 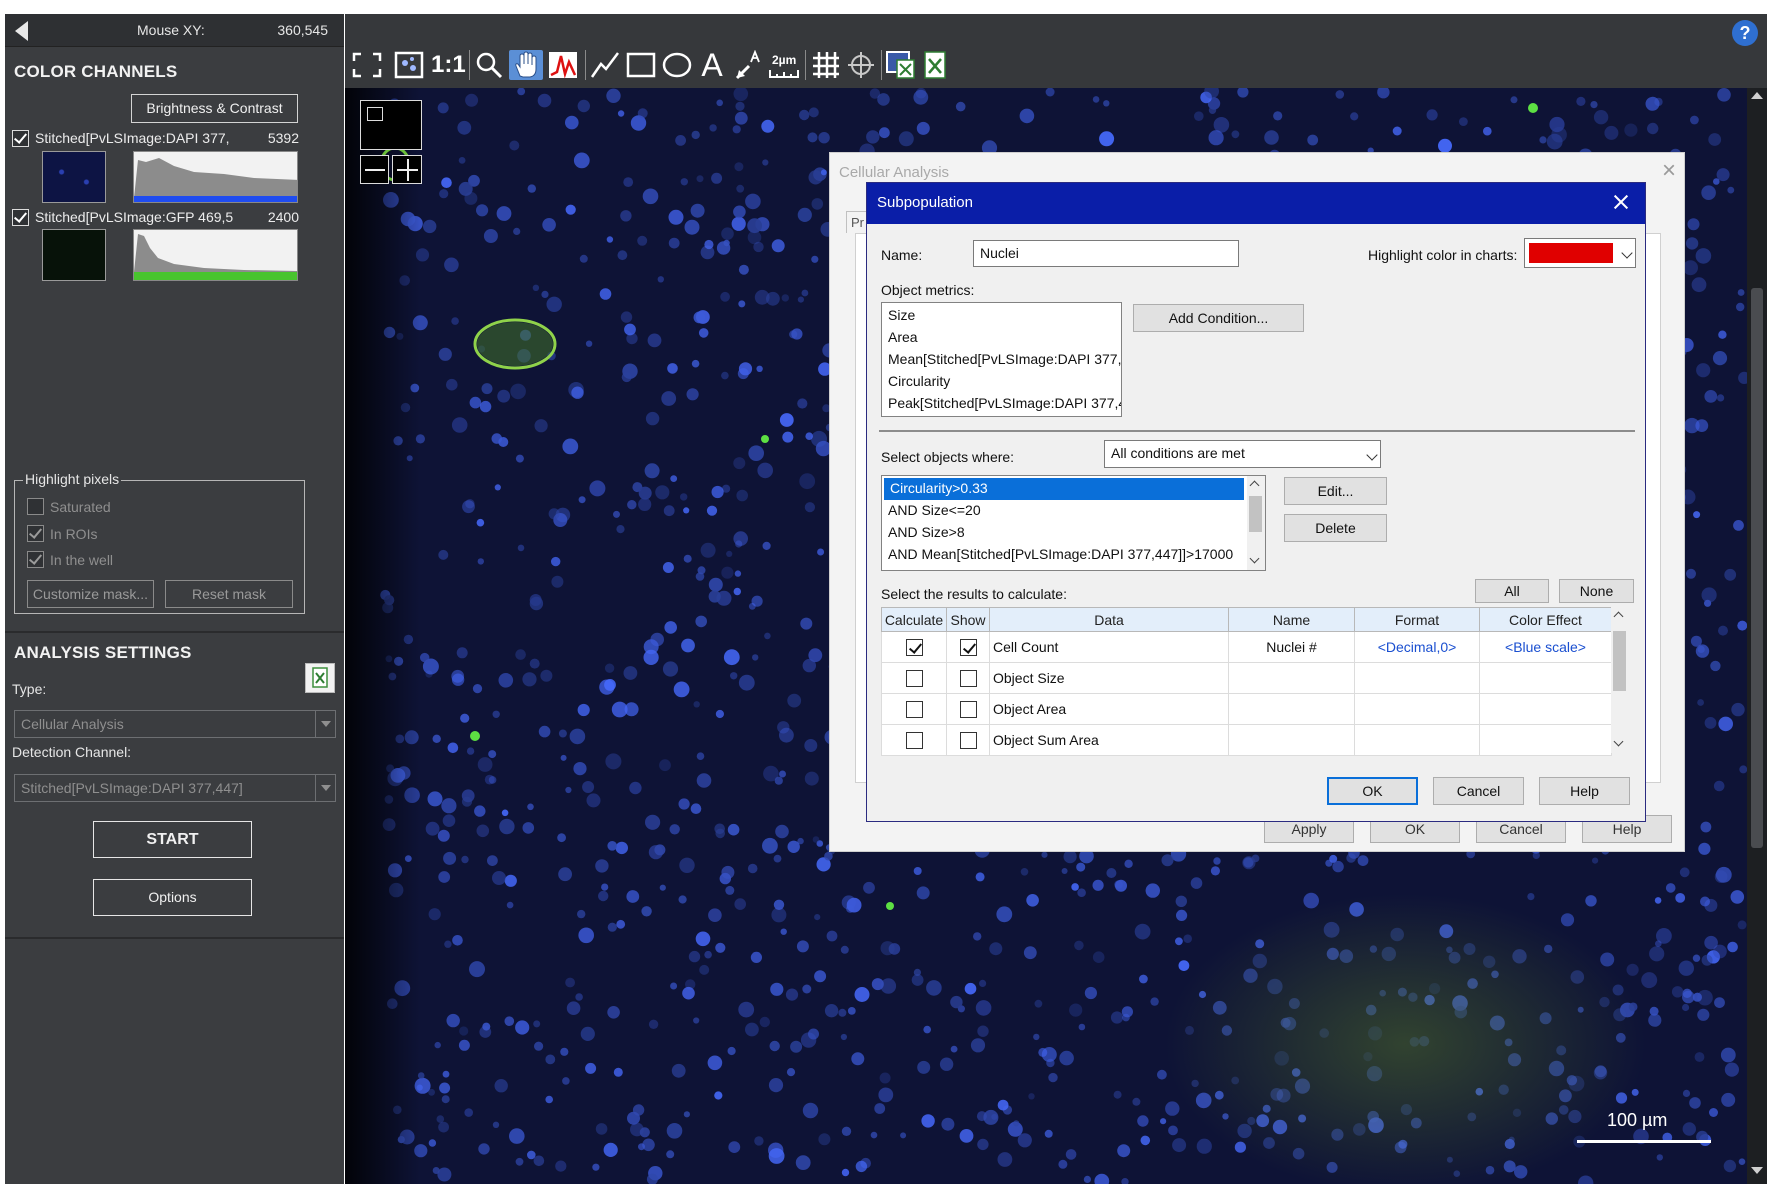 I want to click on saturated-checkbox, so click(x=35, y=506).